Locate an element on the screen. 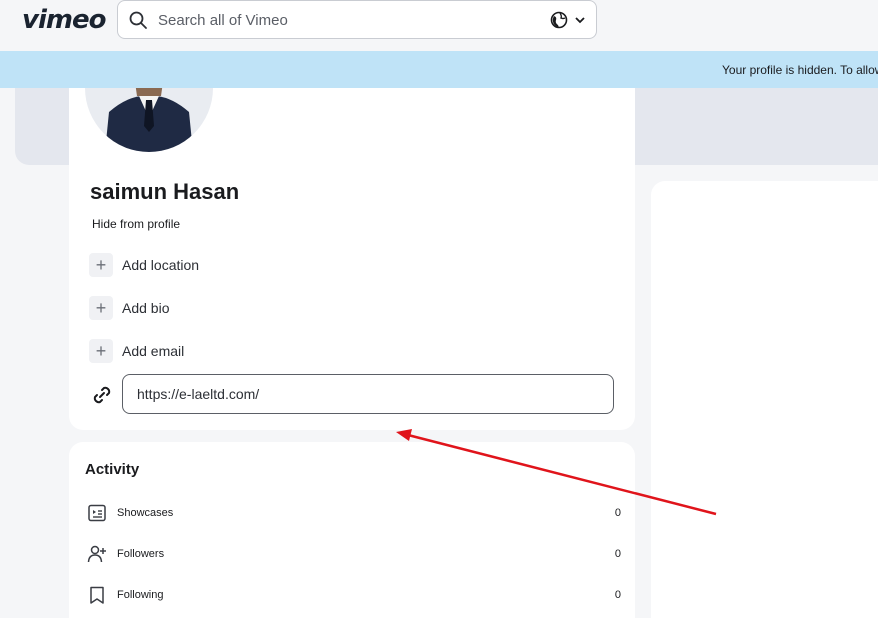 This screenshot has height=618, width=878. add-location-button: + Add location is located at coordinates (239, 265).